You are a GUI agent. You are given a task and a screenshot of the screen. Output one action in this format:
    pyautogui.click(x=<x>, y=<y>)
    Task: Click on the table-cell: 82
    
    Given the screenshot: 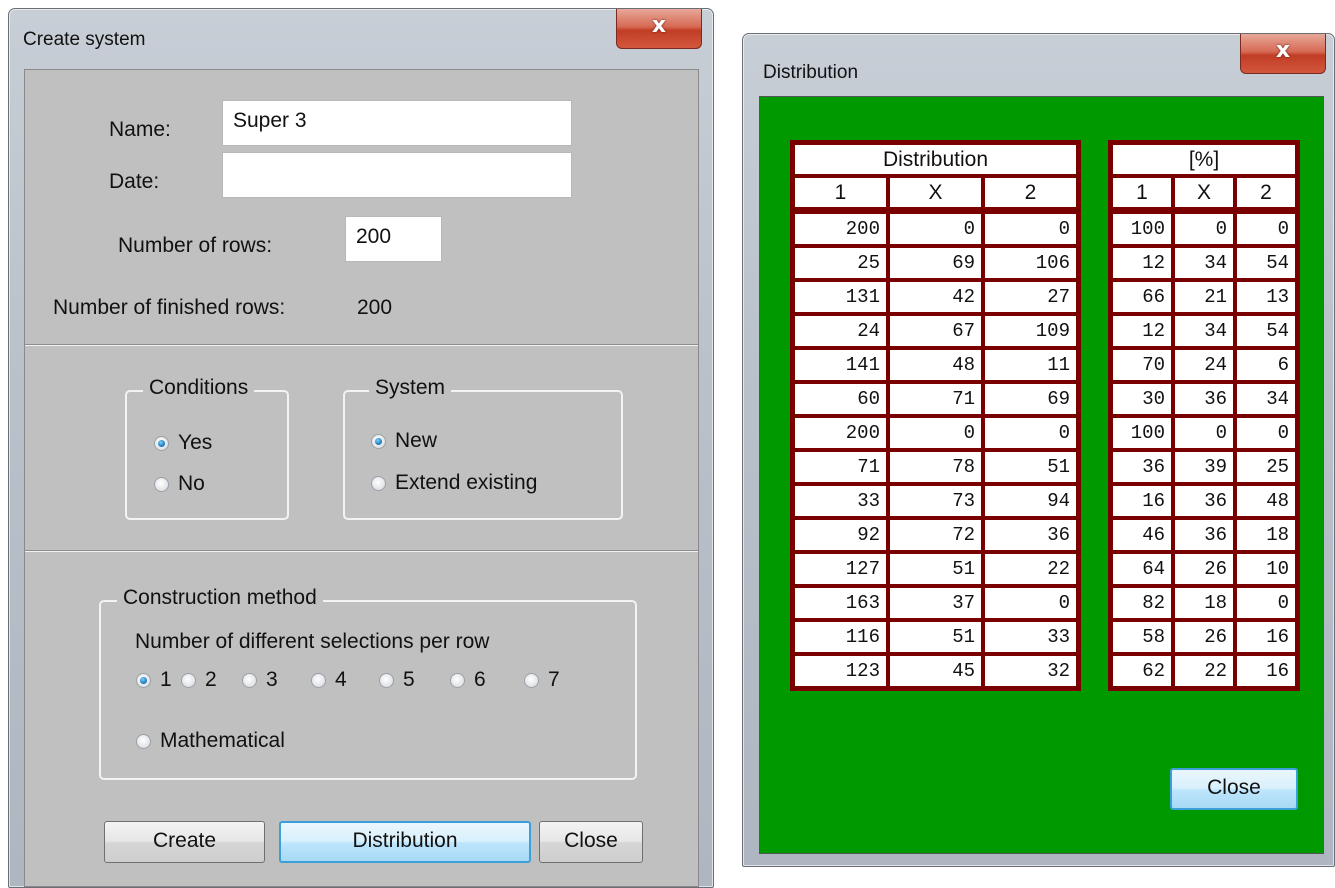 What is the action you would take?
    pyautogui.click(x=1142, y=603)
    